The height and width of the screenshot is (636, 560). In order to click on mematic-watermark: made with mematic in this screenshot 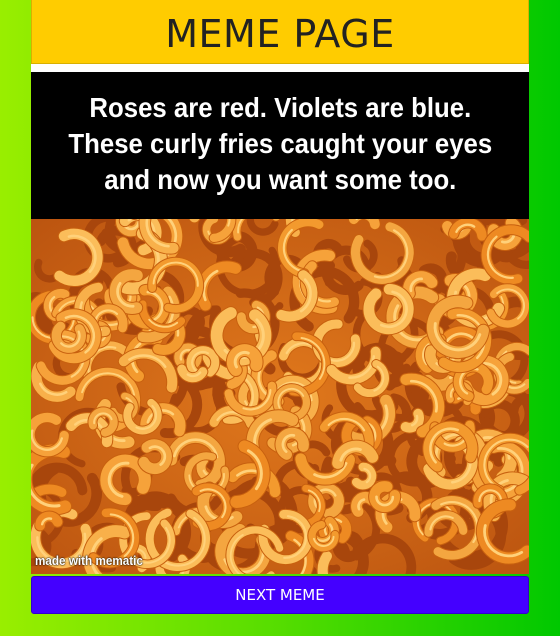, I will do `click(89, 560)`.